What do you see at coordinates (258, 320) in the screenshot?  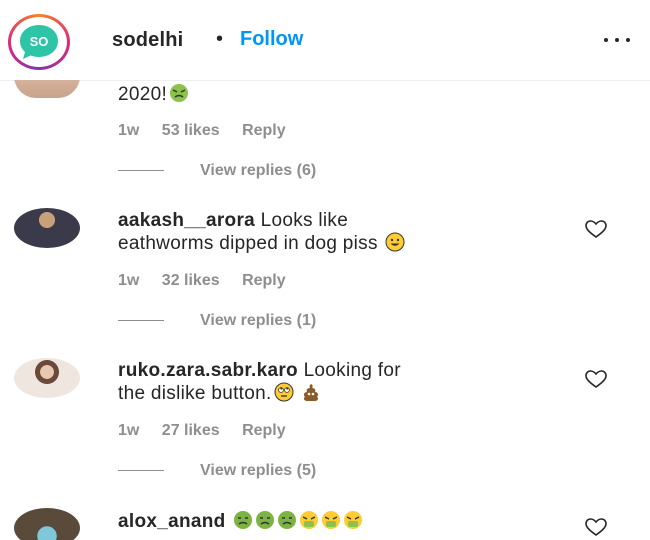 I see `view-replies-label: View replies (1)` at bounding box center [258, 320].